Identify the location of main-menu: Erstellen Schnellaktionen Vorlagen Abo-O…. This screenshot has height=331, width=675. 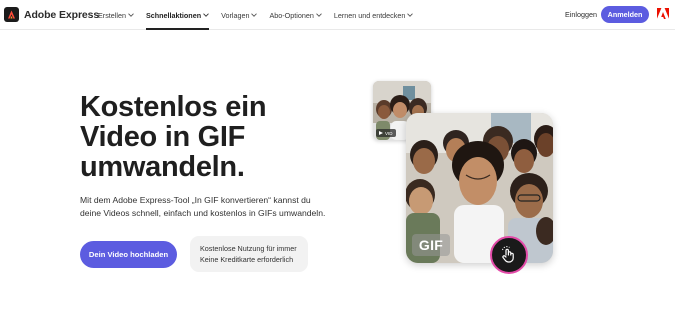
(261, 15).